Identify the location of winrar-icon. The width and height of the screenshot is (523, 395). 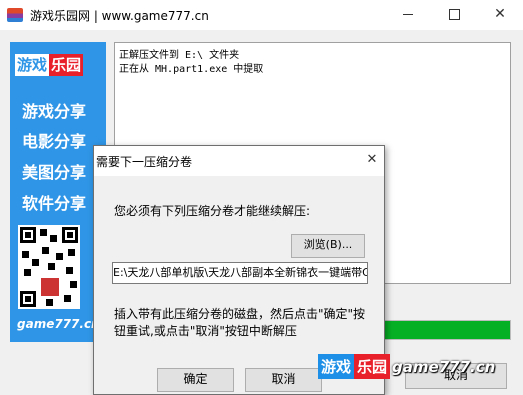
(15, 15).